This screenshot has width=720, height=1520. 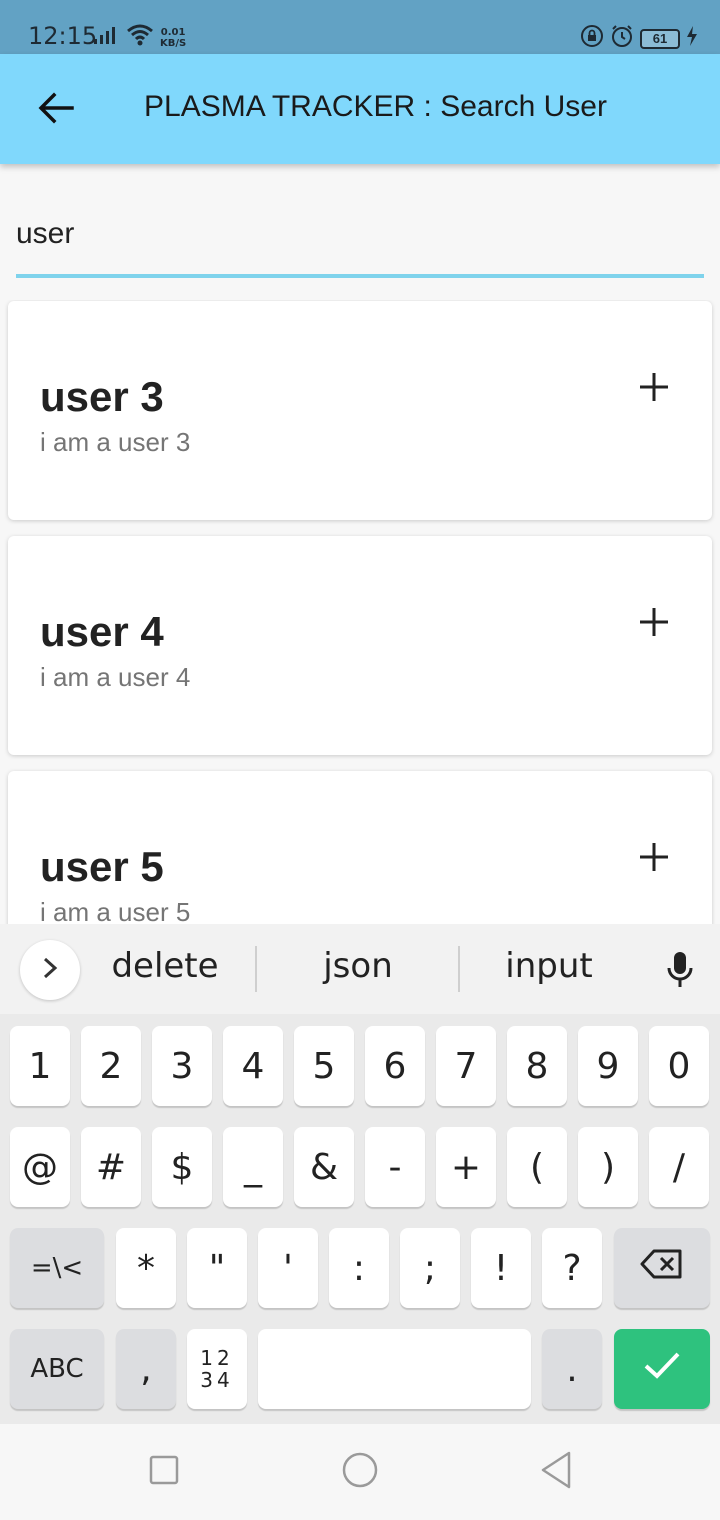 What do you see at coordinates (102, 396) in the screenshot?
I see `user-name: user 3` at bounding box center [102, 396].